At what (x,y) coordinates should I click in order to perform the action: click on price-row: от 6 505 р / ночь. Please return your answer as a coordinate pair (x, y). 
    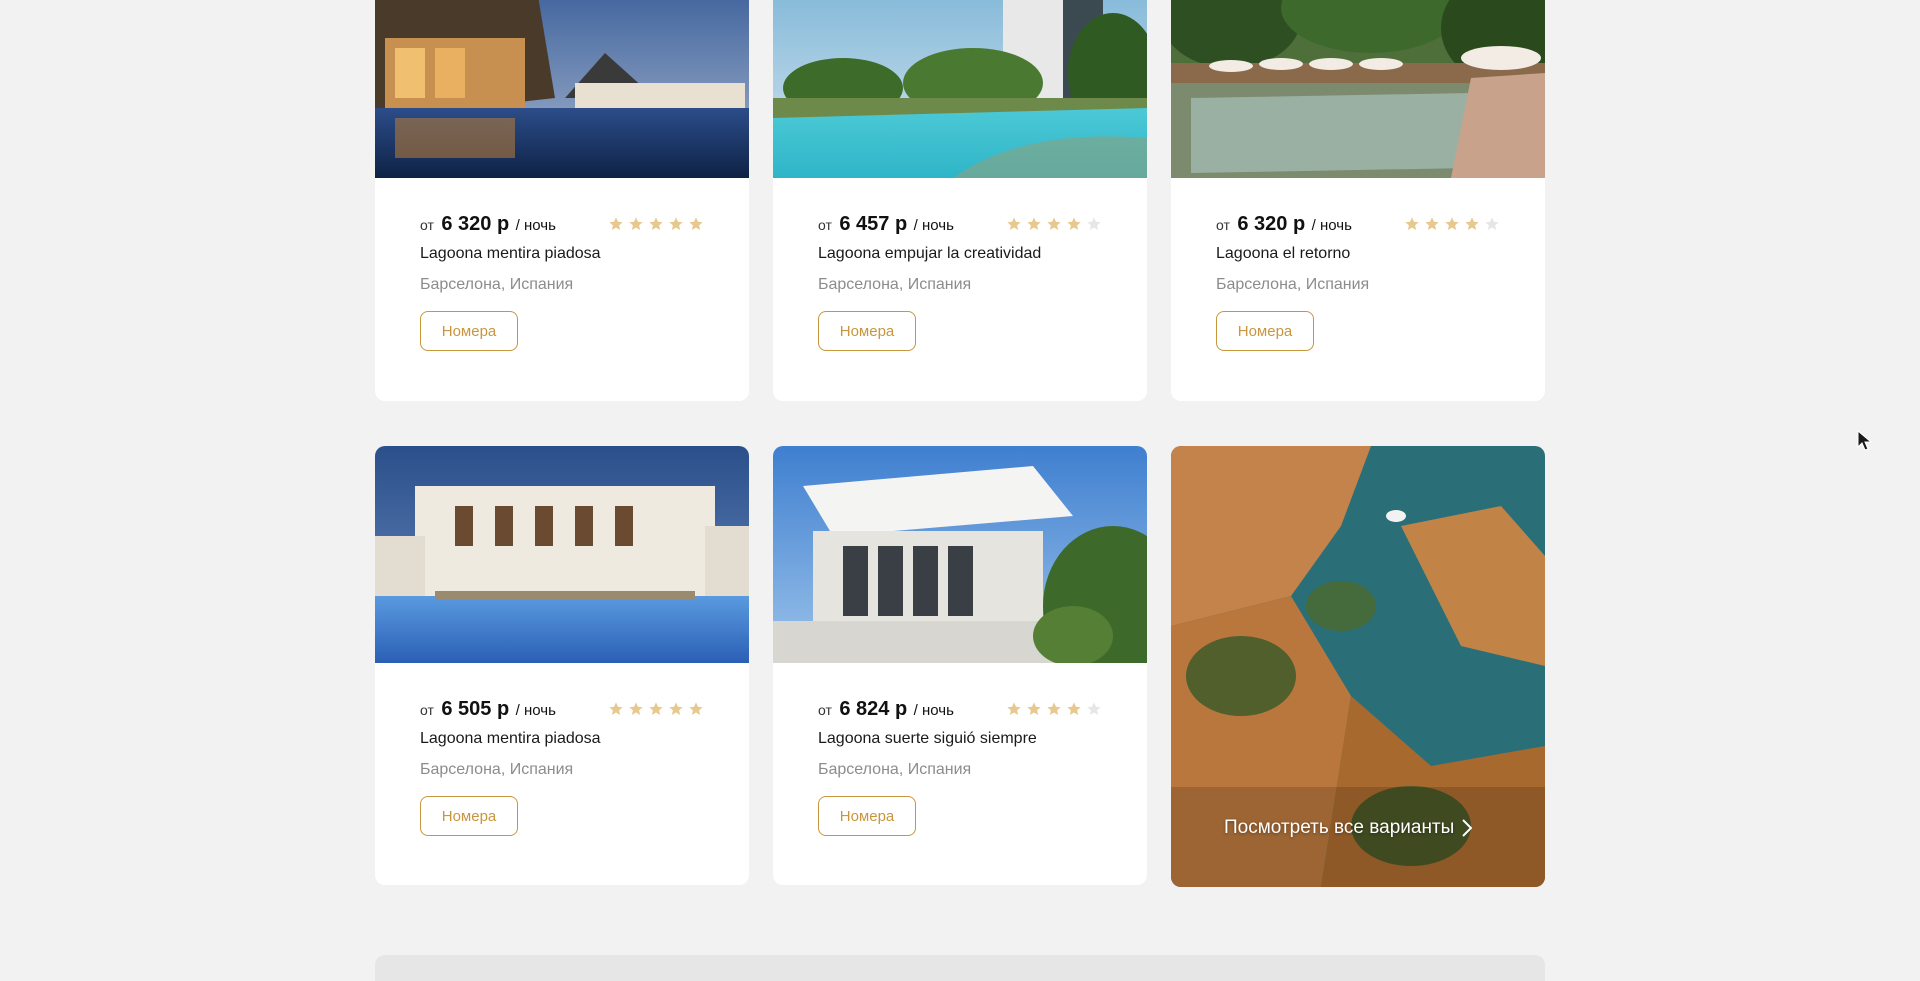
    Looking at the image, I should click on (562, 709).